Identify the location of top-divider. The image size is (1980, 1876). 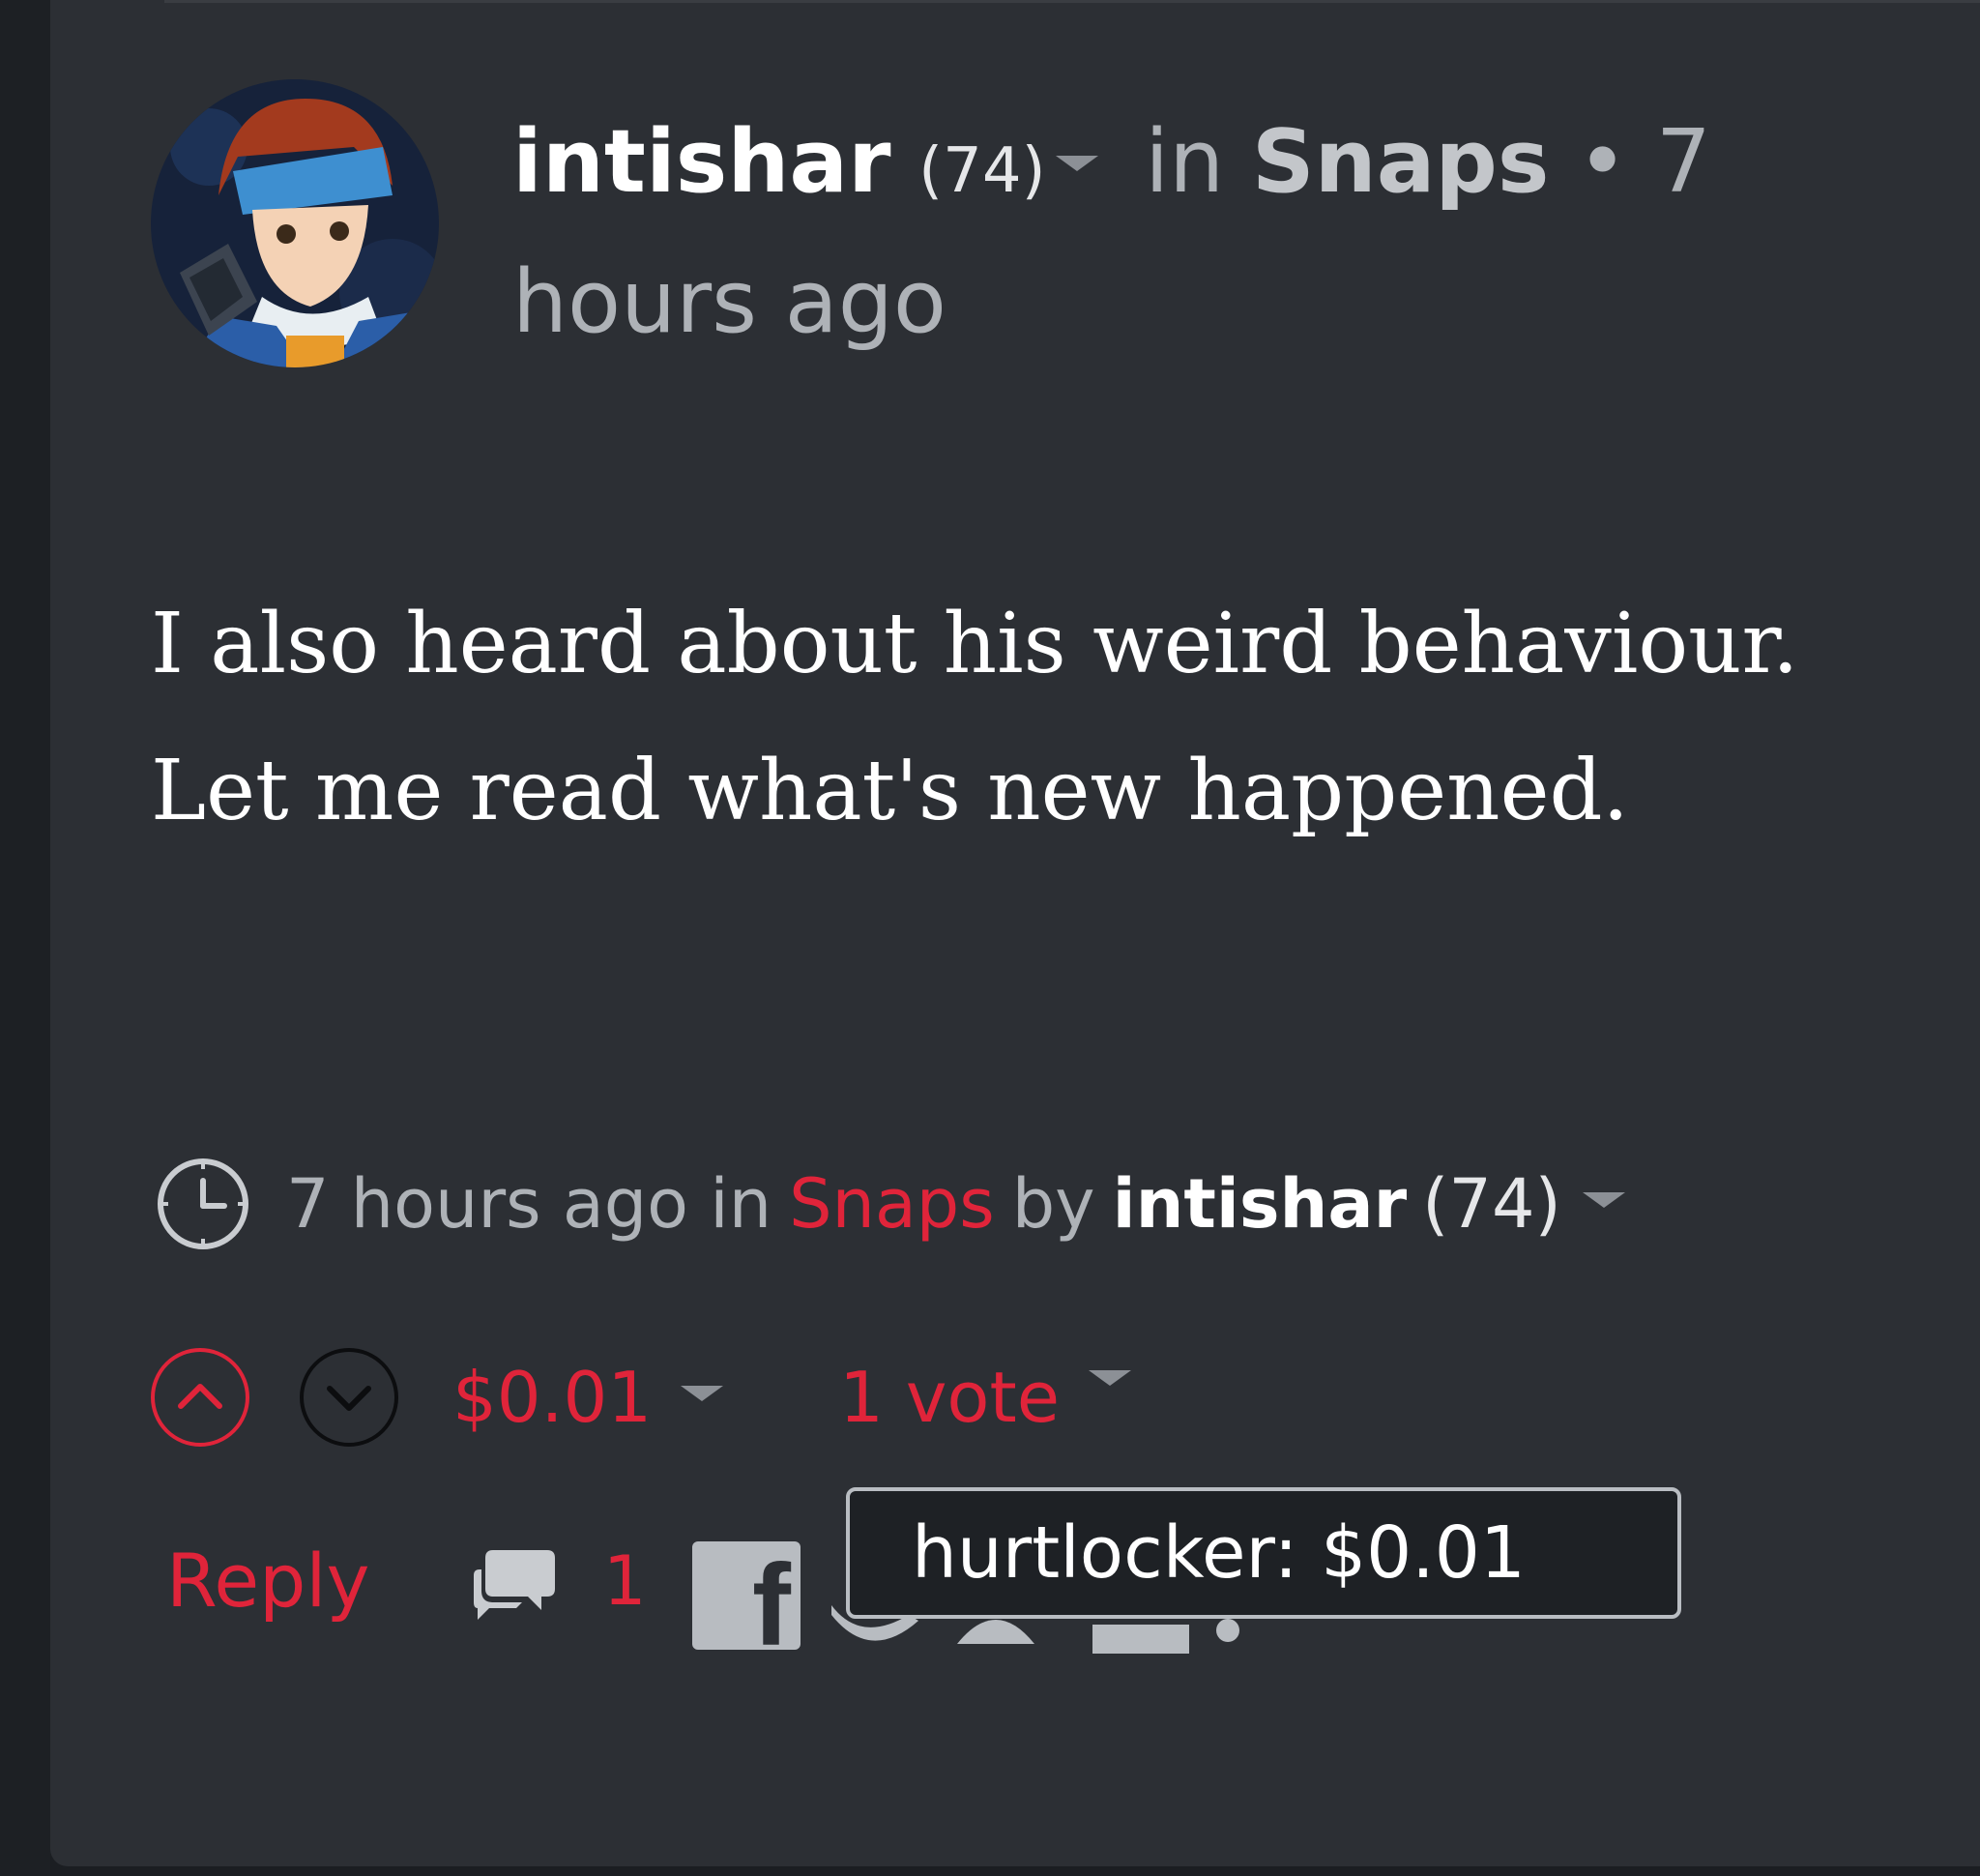
(1072, 1).